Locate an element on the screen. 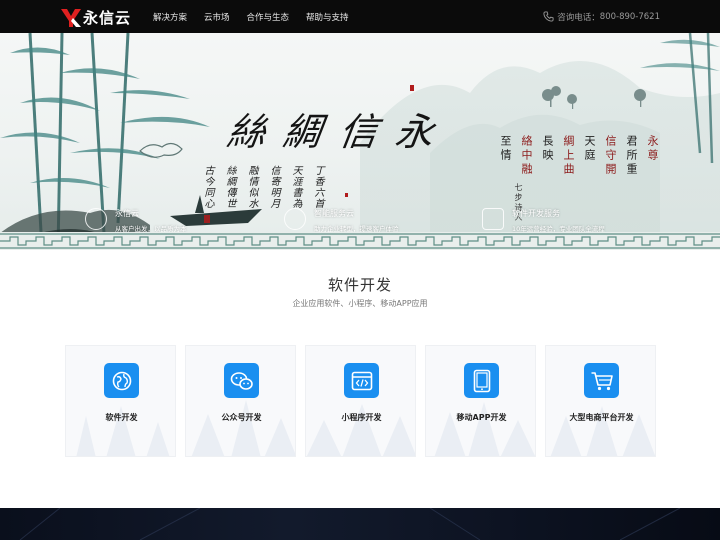 This screenshot has width=720, height=540. logo-mark-icon is located at coordinates (71, 17).